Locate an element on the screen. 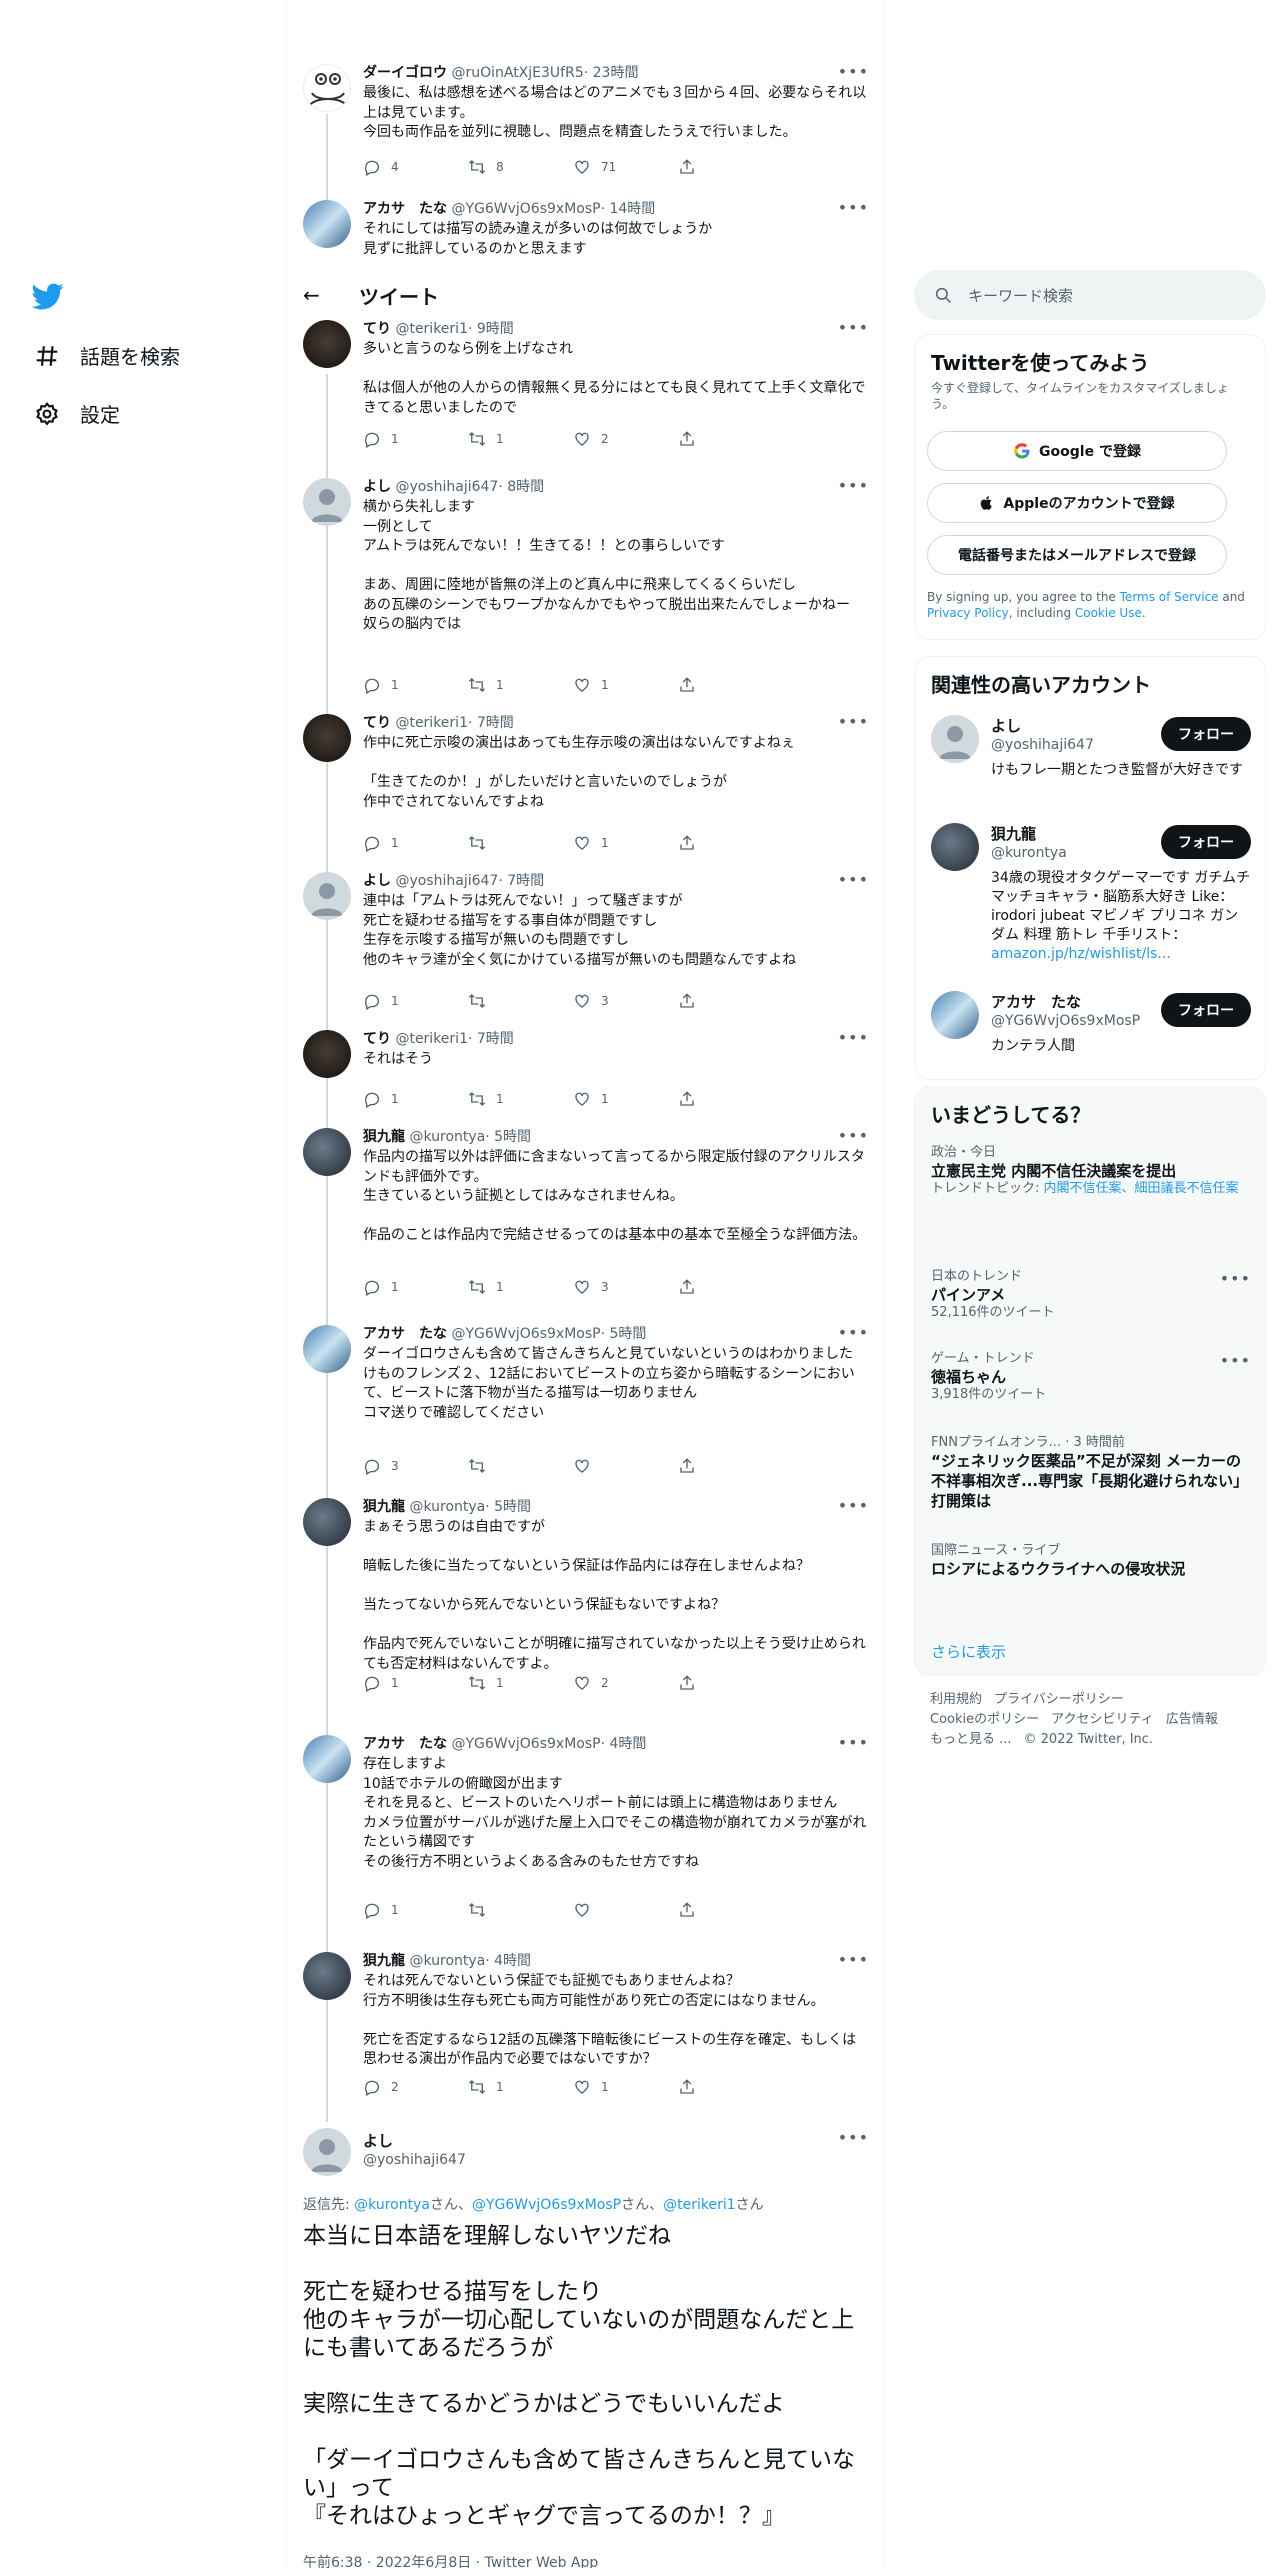  timestamp: · 23時間 is located at coordinates (611, 73).